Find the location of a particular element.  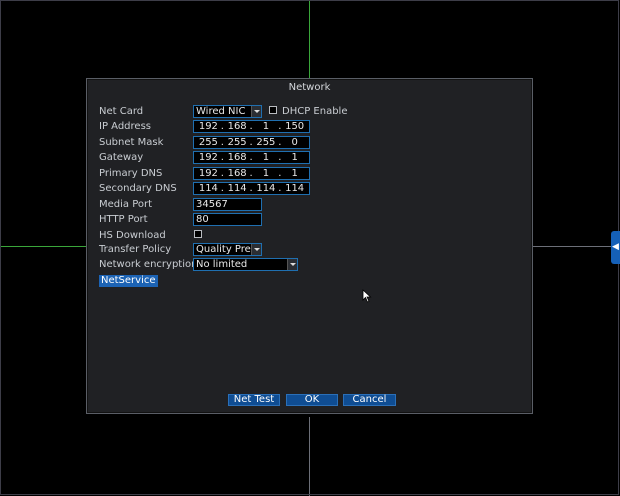

ip-octet: 168 is located at coordinates (236, 126).